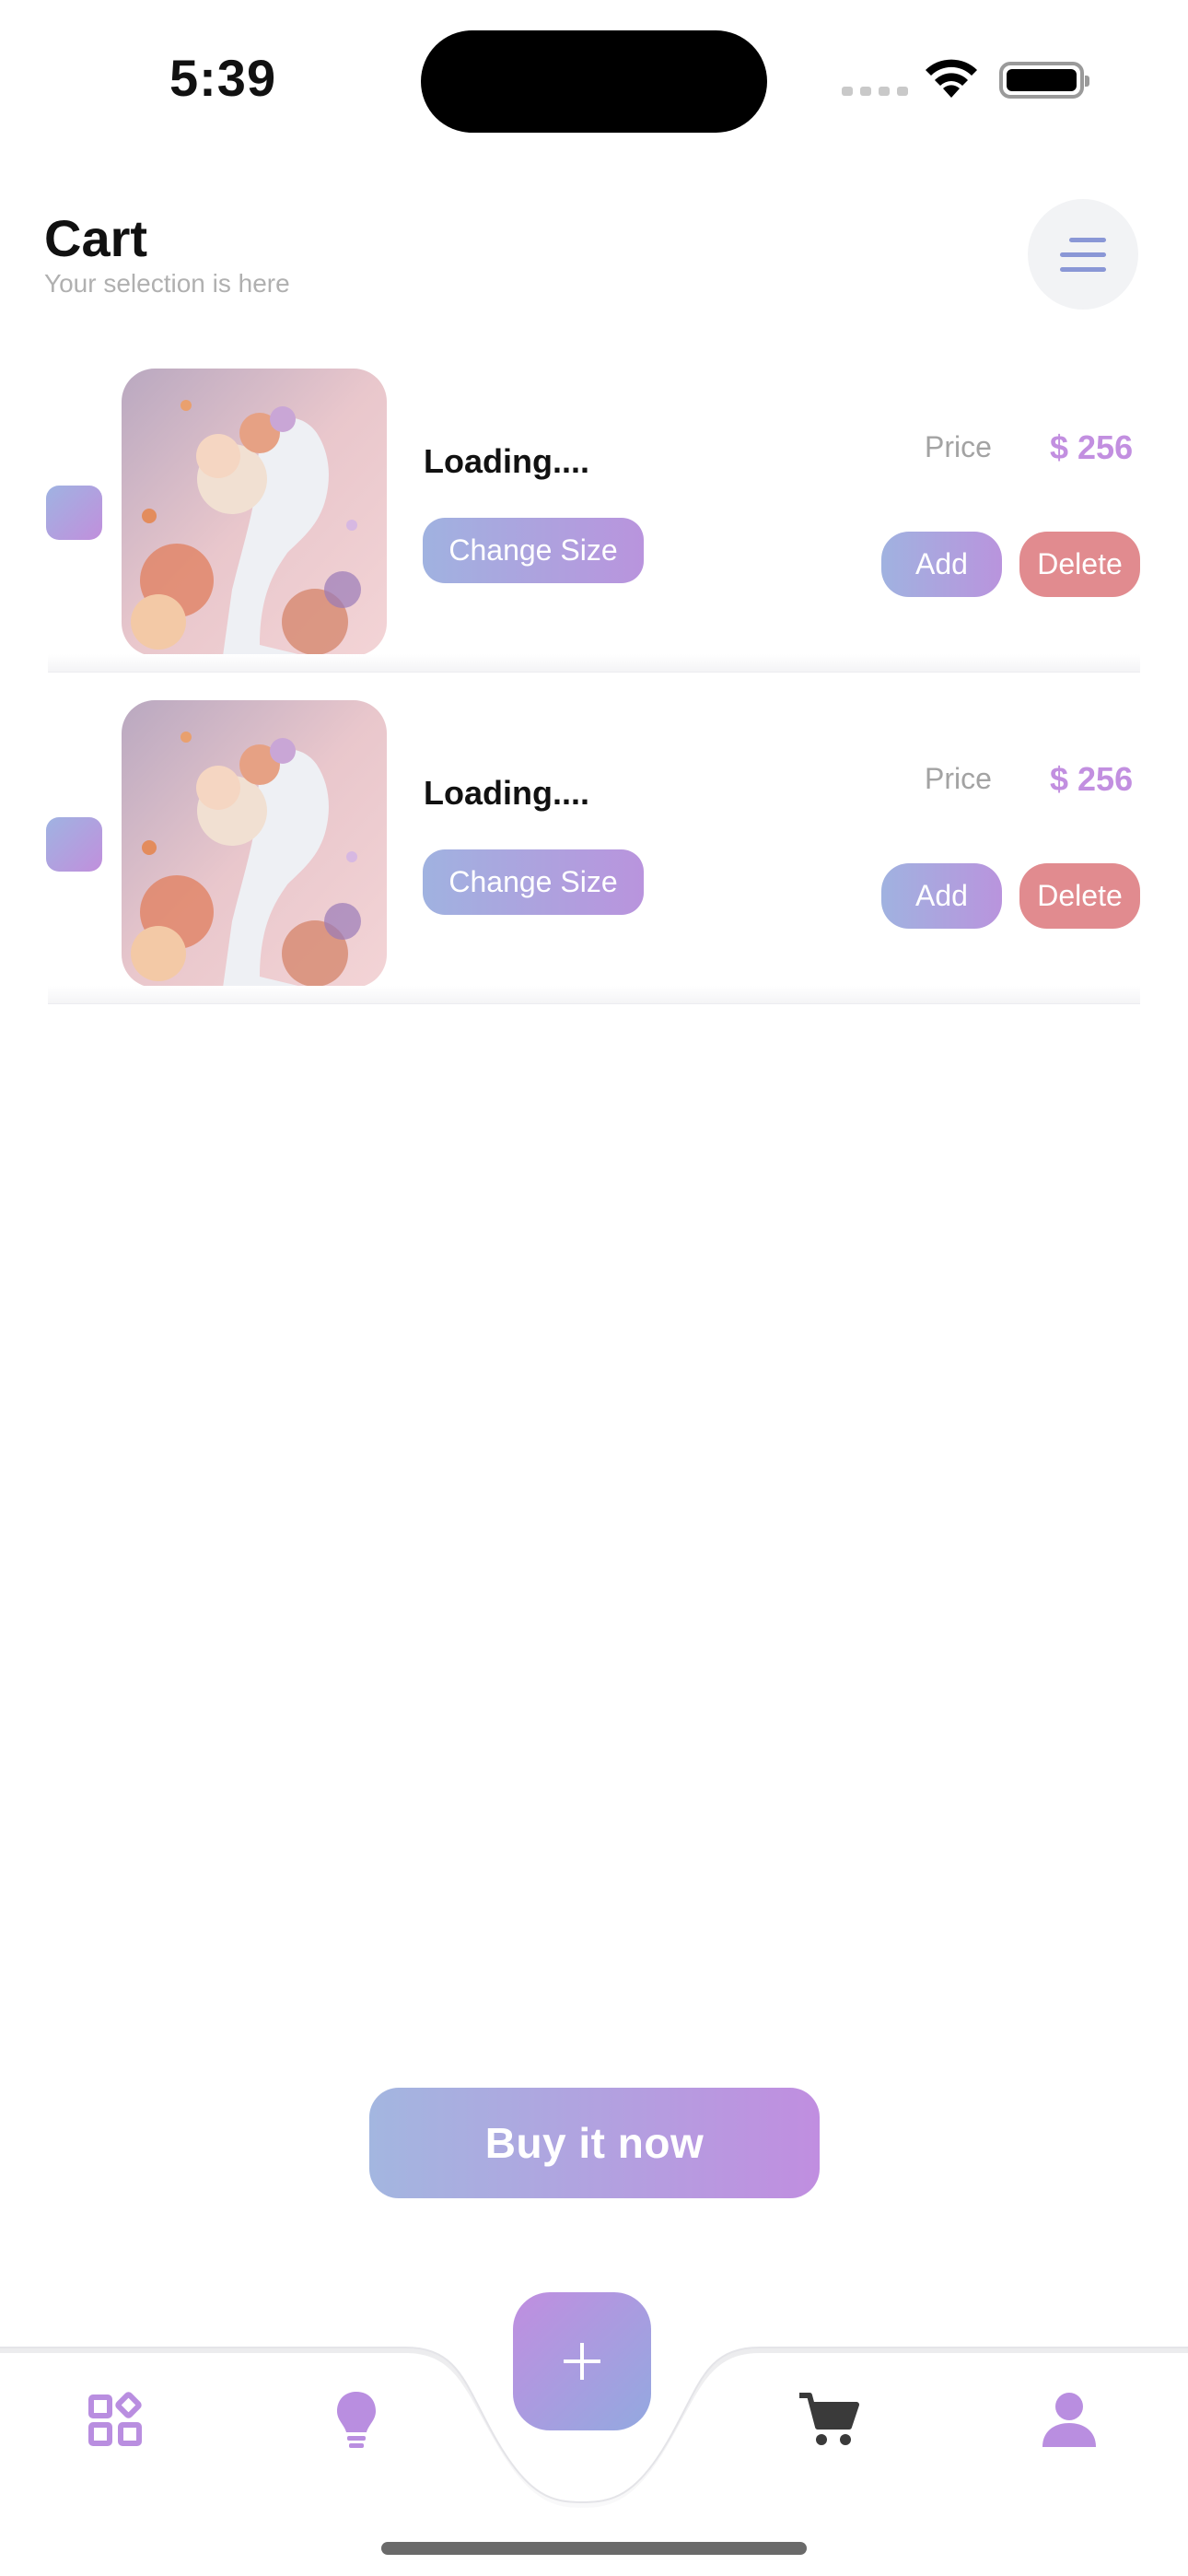 This screenshot has width=1188, height=2576. I want to click on add-fab-button, so click(582, 2361).